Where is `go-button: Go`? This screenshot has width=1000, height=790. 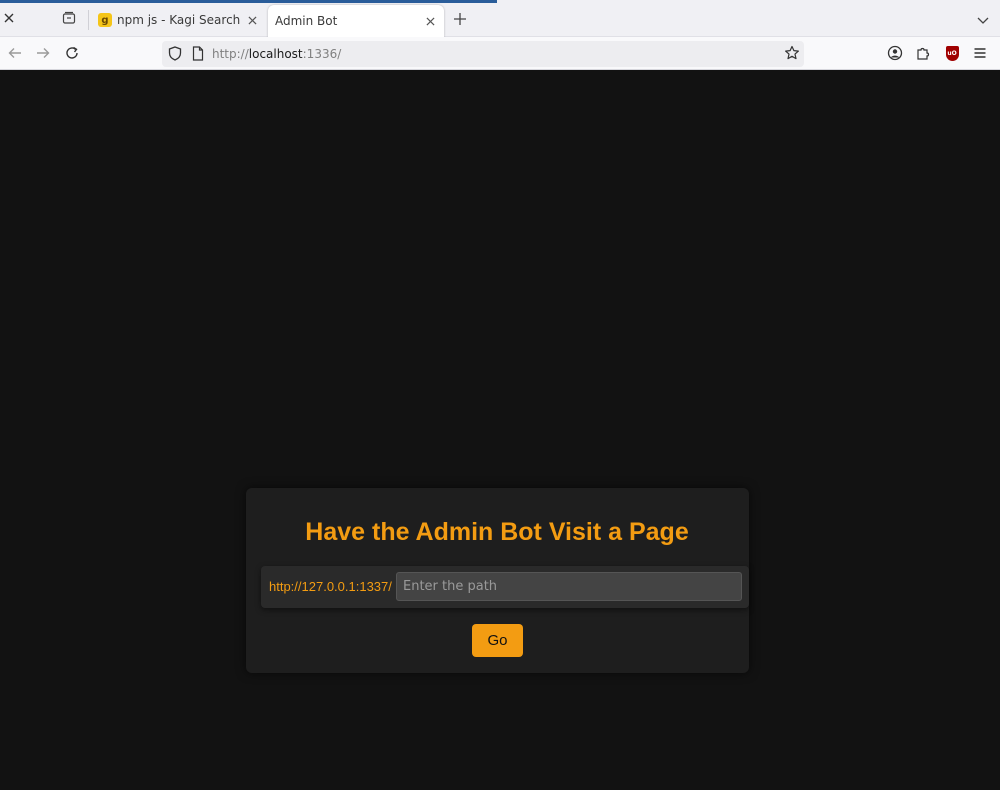 go-button: Go is located at coordinates (497, 640).